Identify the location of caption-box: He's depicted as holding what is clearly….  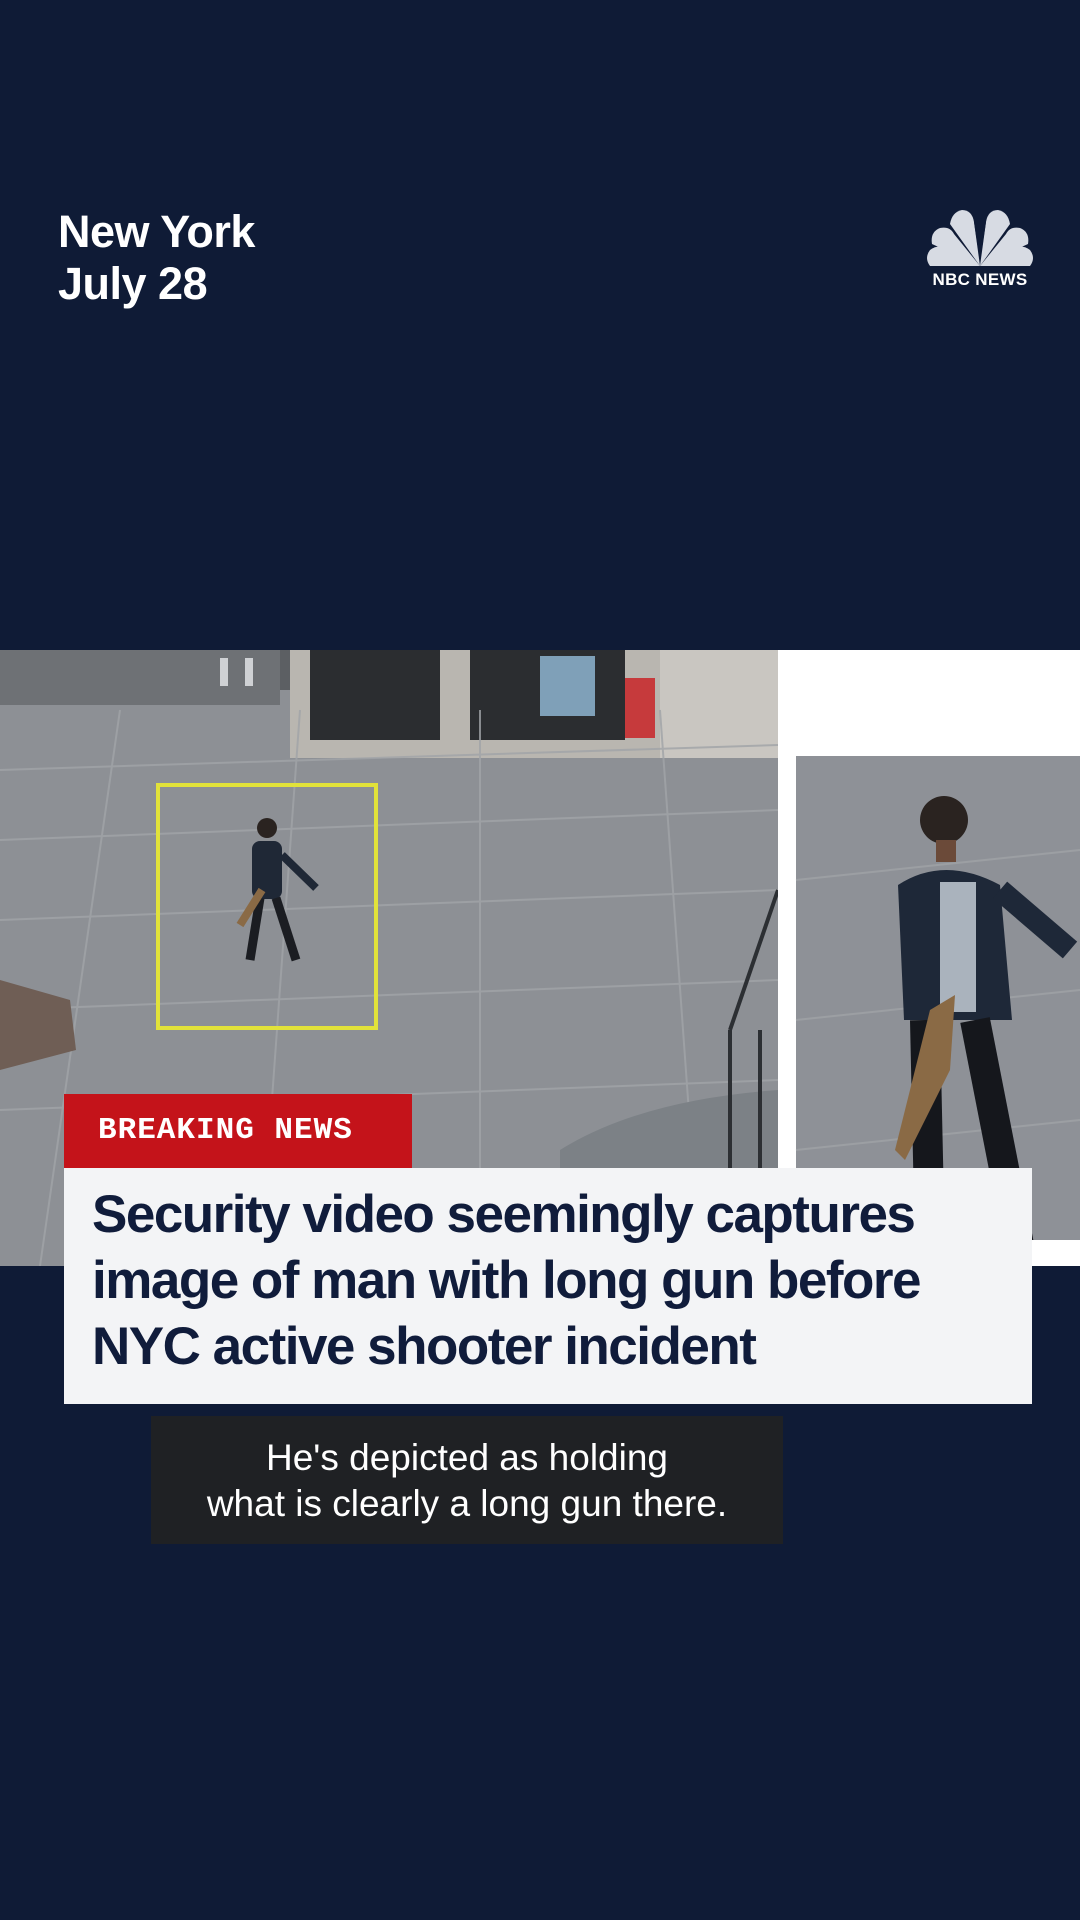
(467, 1480).